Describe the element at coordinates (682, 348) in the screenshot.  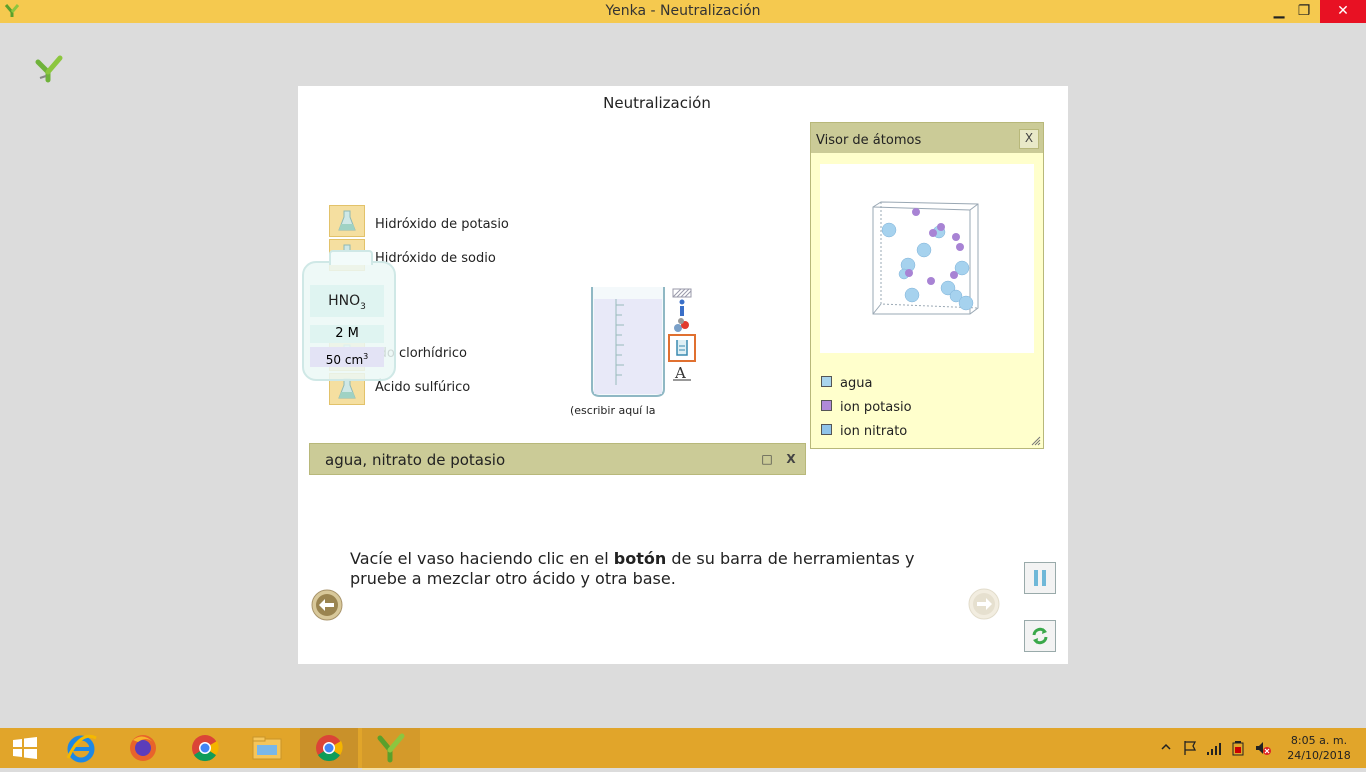
I see `empty-beaker-button` at that location.